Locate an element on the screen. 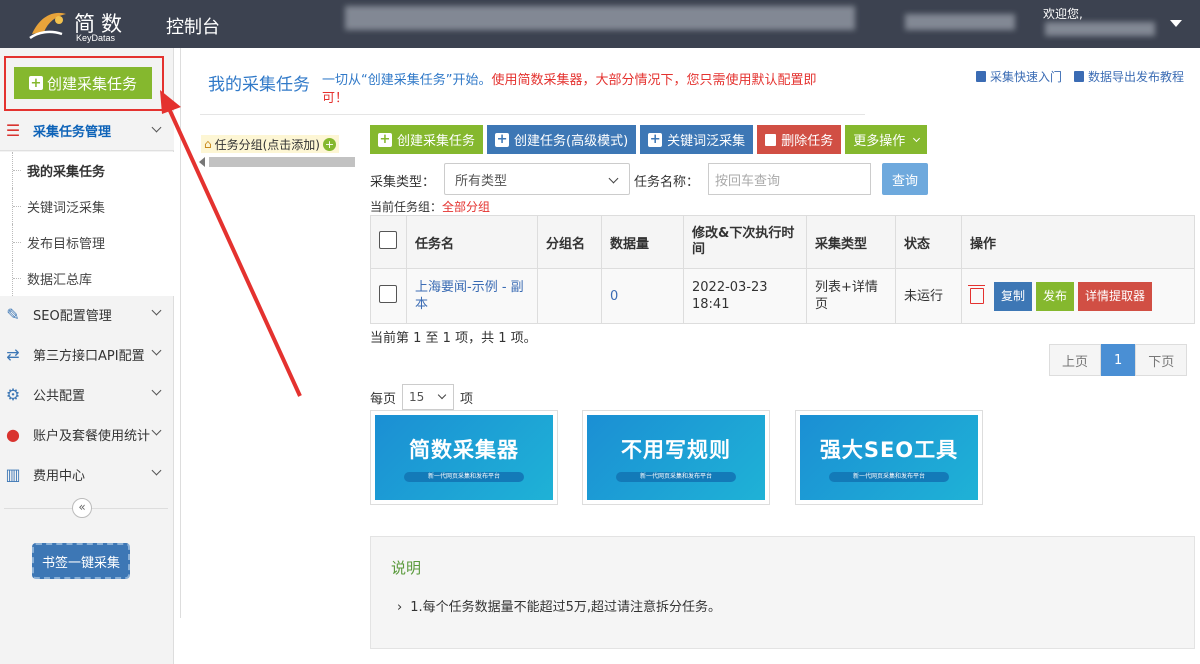 The height and width of the screenshot is (664, 1200). sidebar-section-label: 公共配置 is located at coordinates (59, 396).